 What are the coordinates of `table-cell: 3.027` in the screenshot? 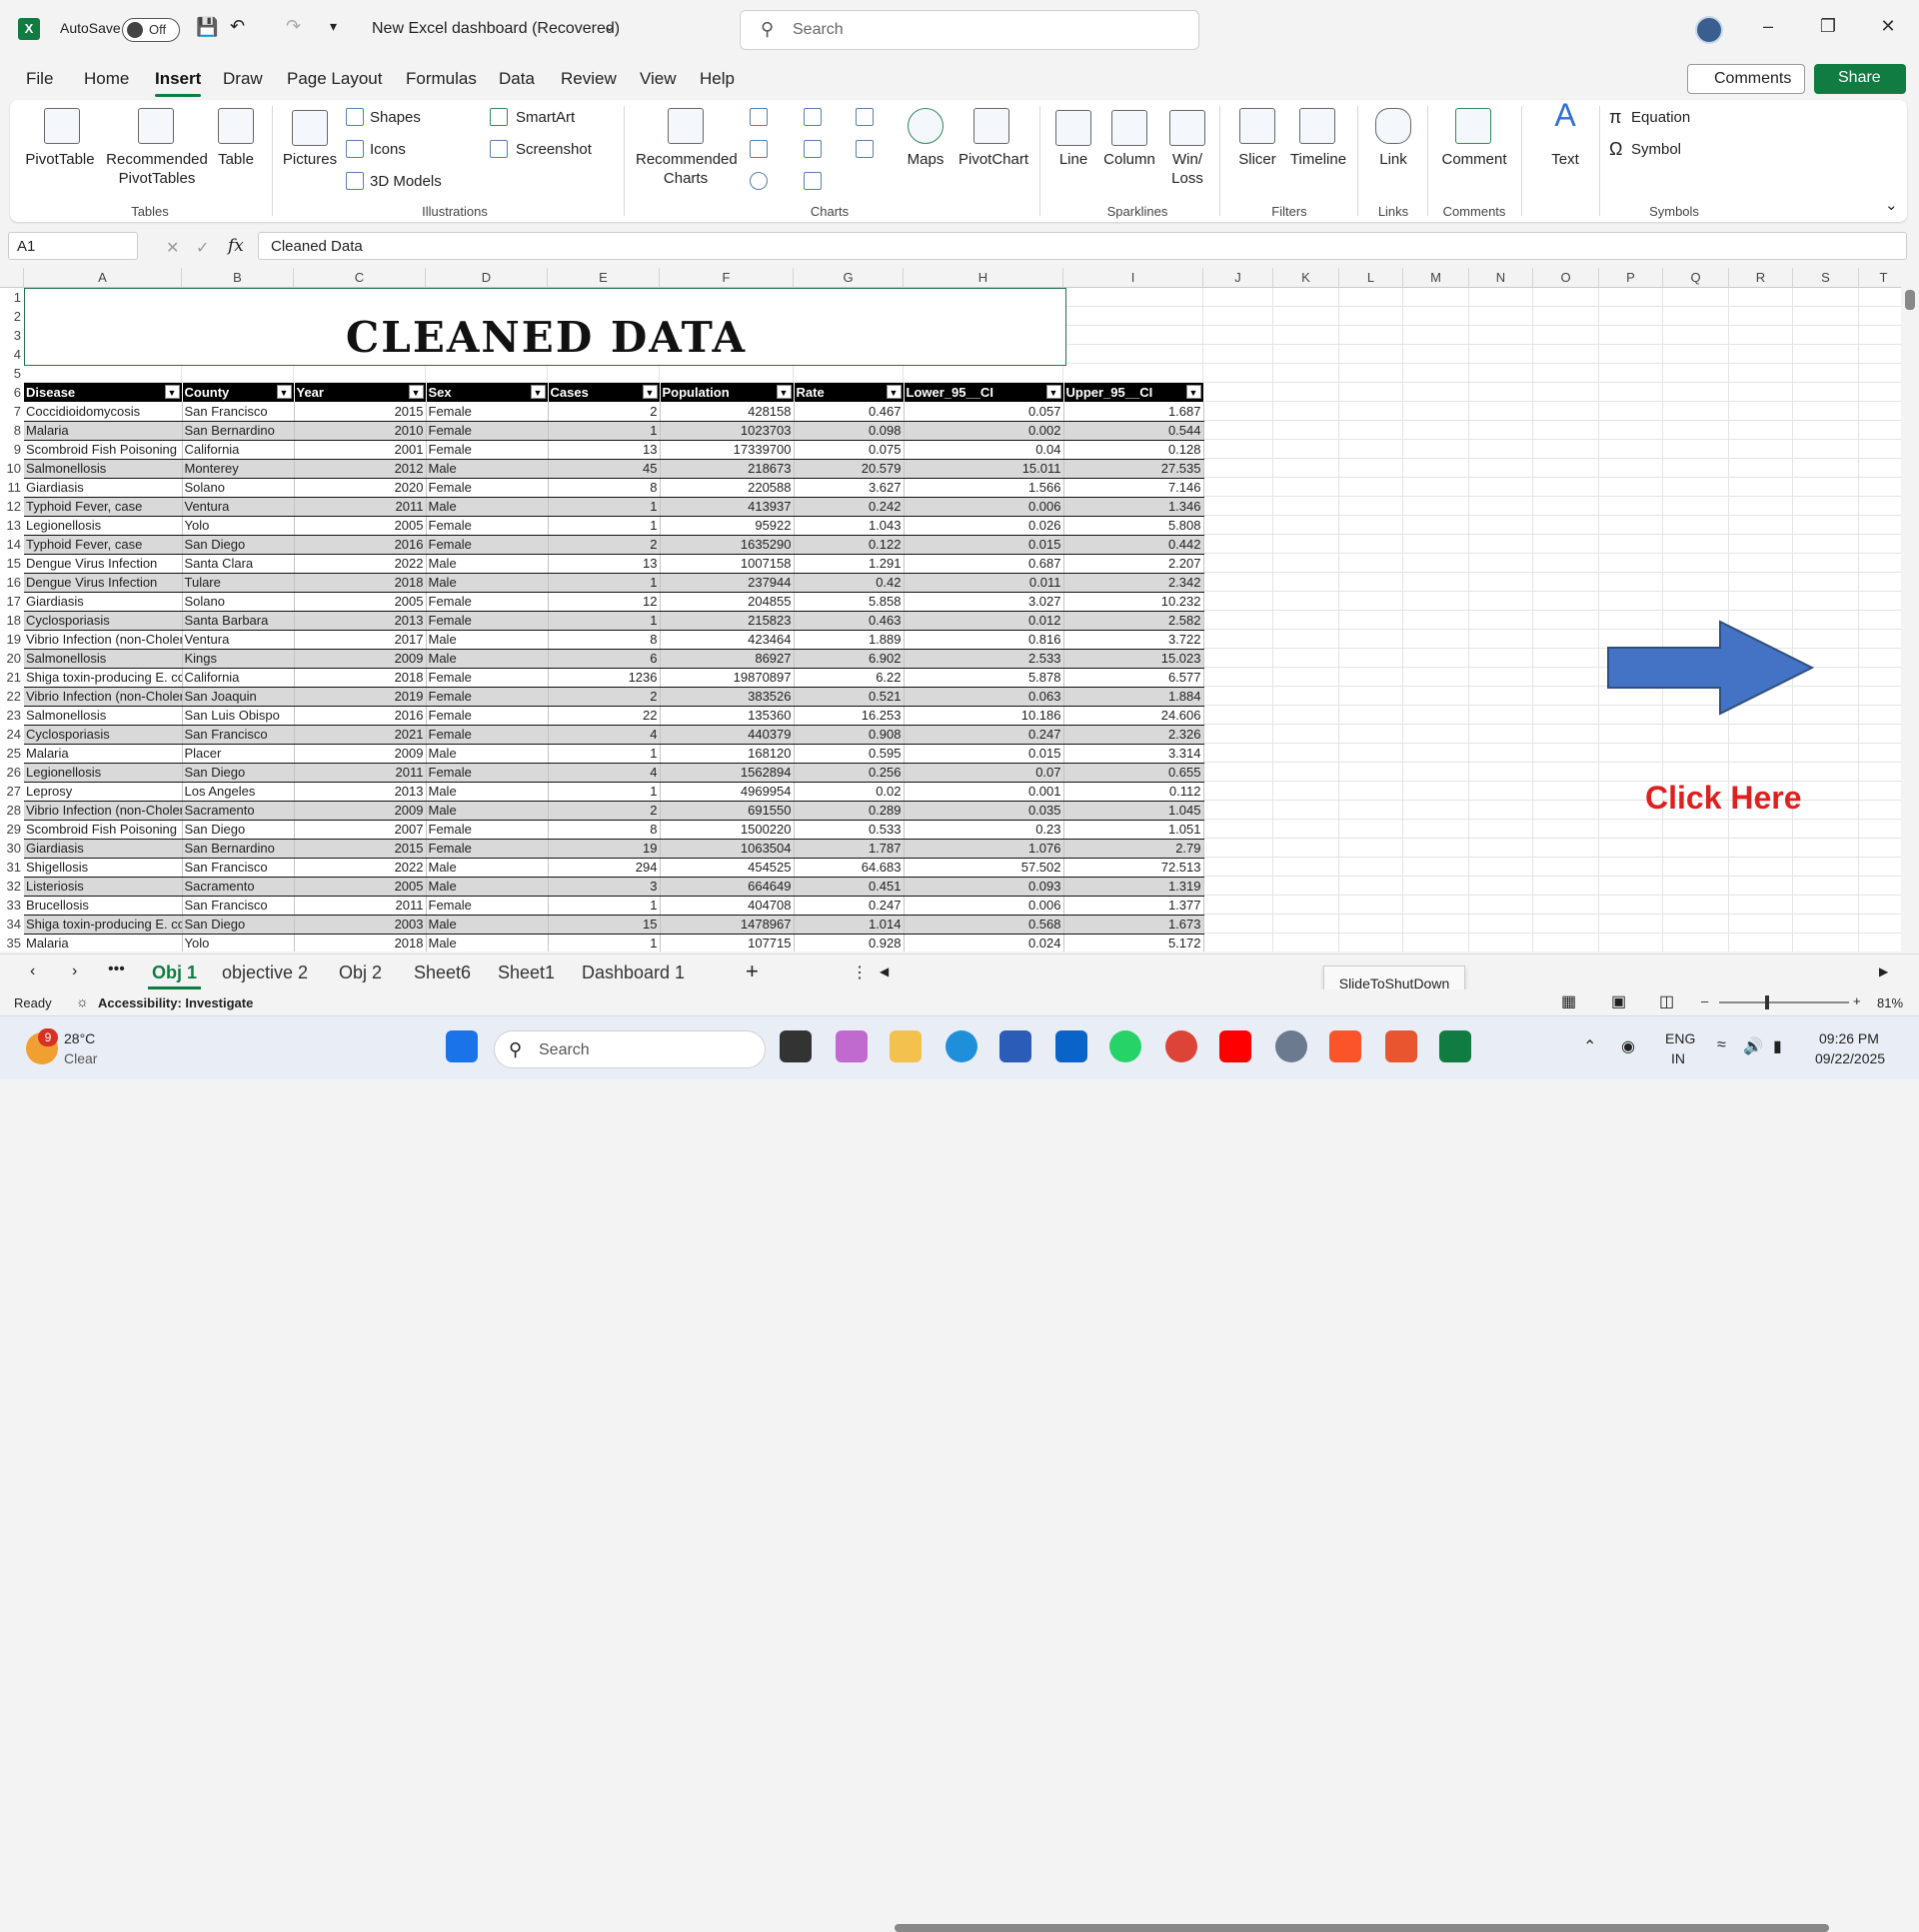 It's located at (984, 602).